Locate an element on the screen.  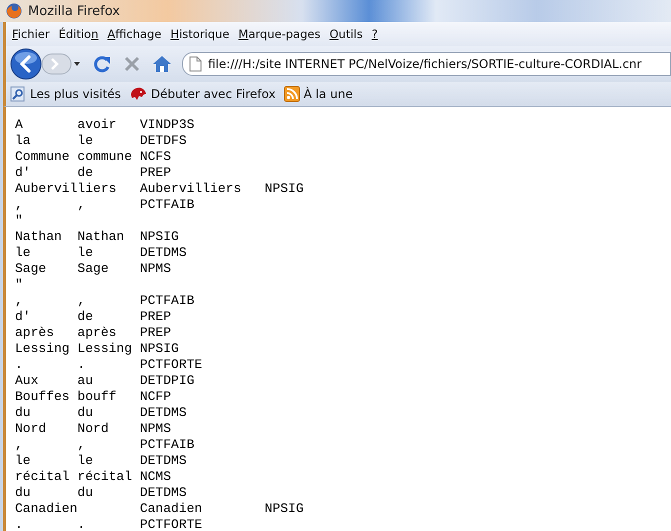
page-icon is located at coordinates (195, 64).